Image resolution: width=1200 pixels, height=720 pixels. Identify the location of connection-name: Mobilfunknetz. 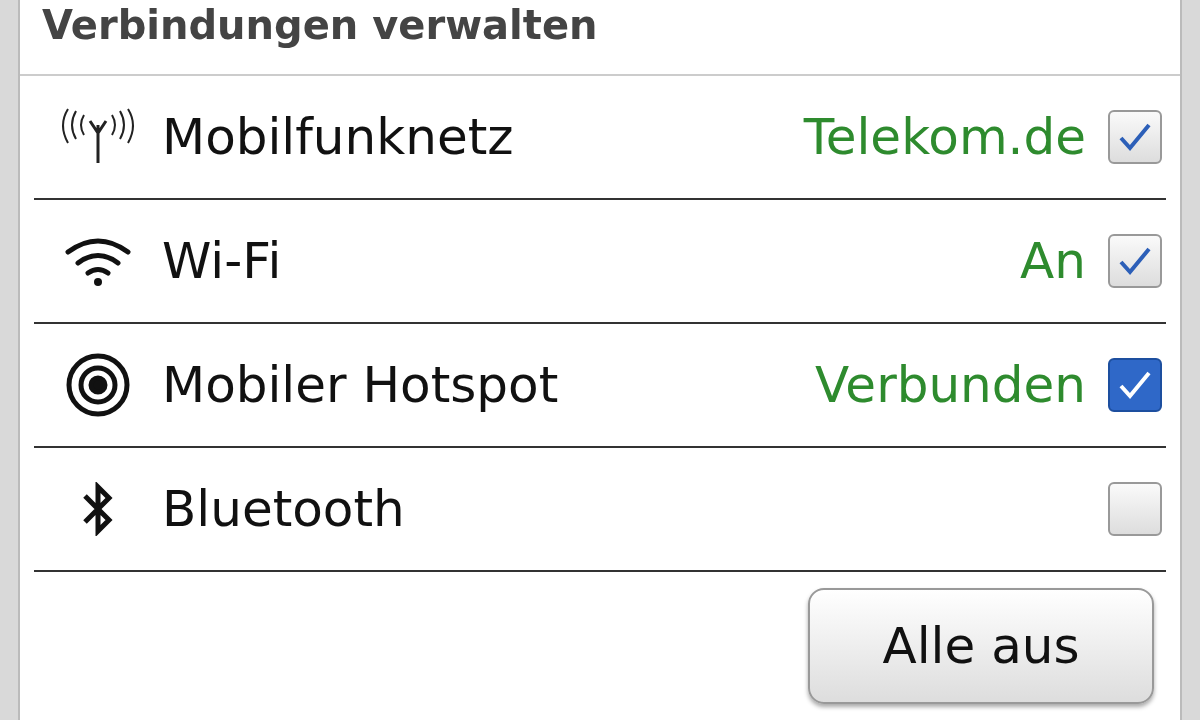
(338, 137).